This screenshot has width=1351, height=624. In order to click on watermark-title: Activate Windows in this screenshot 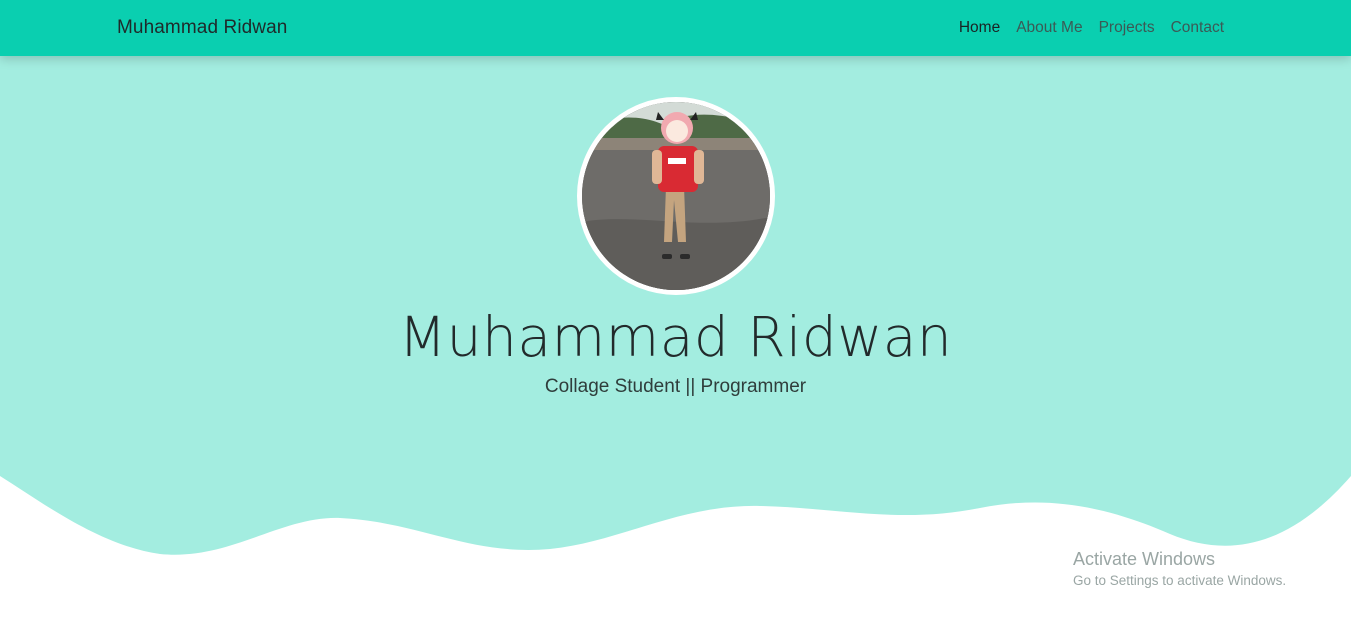, I will do `click(1144, 559)`.